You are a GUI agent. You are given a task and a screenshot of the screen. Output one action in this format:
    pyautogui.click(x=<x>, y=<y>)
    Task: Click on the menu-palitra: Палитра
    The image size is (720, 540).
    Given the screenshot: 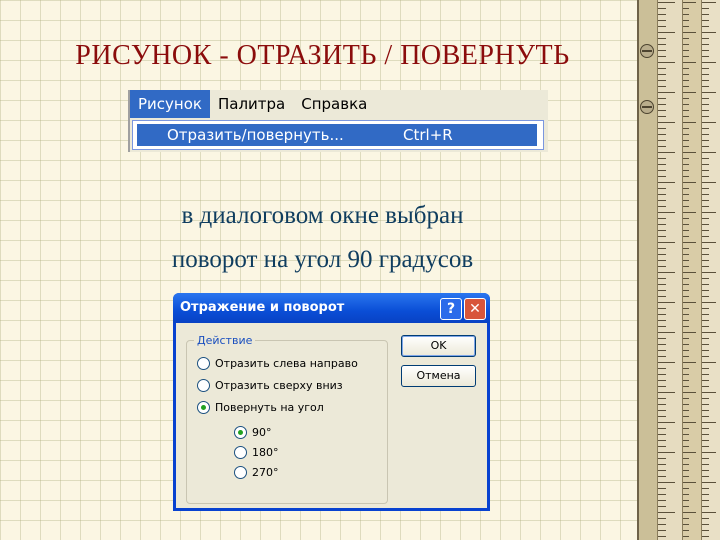 What is the action you would take?
    pyautogui.click(x=251, y=104)
    